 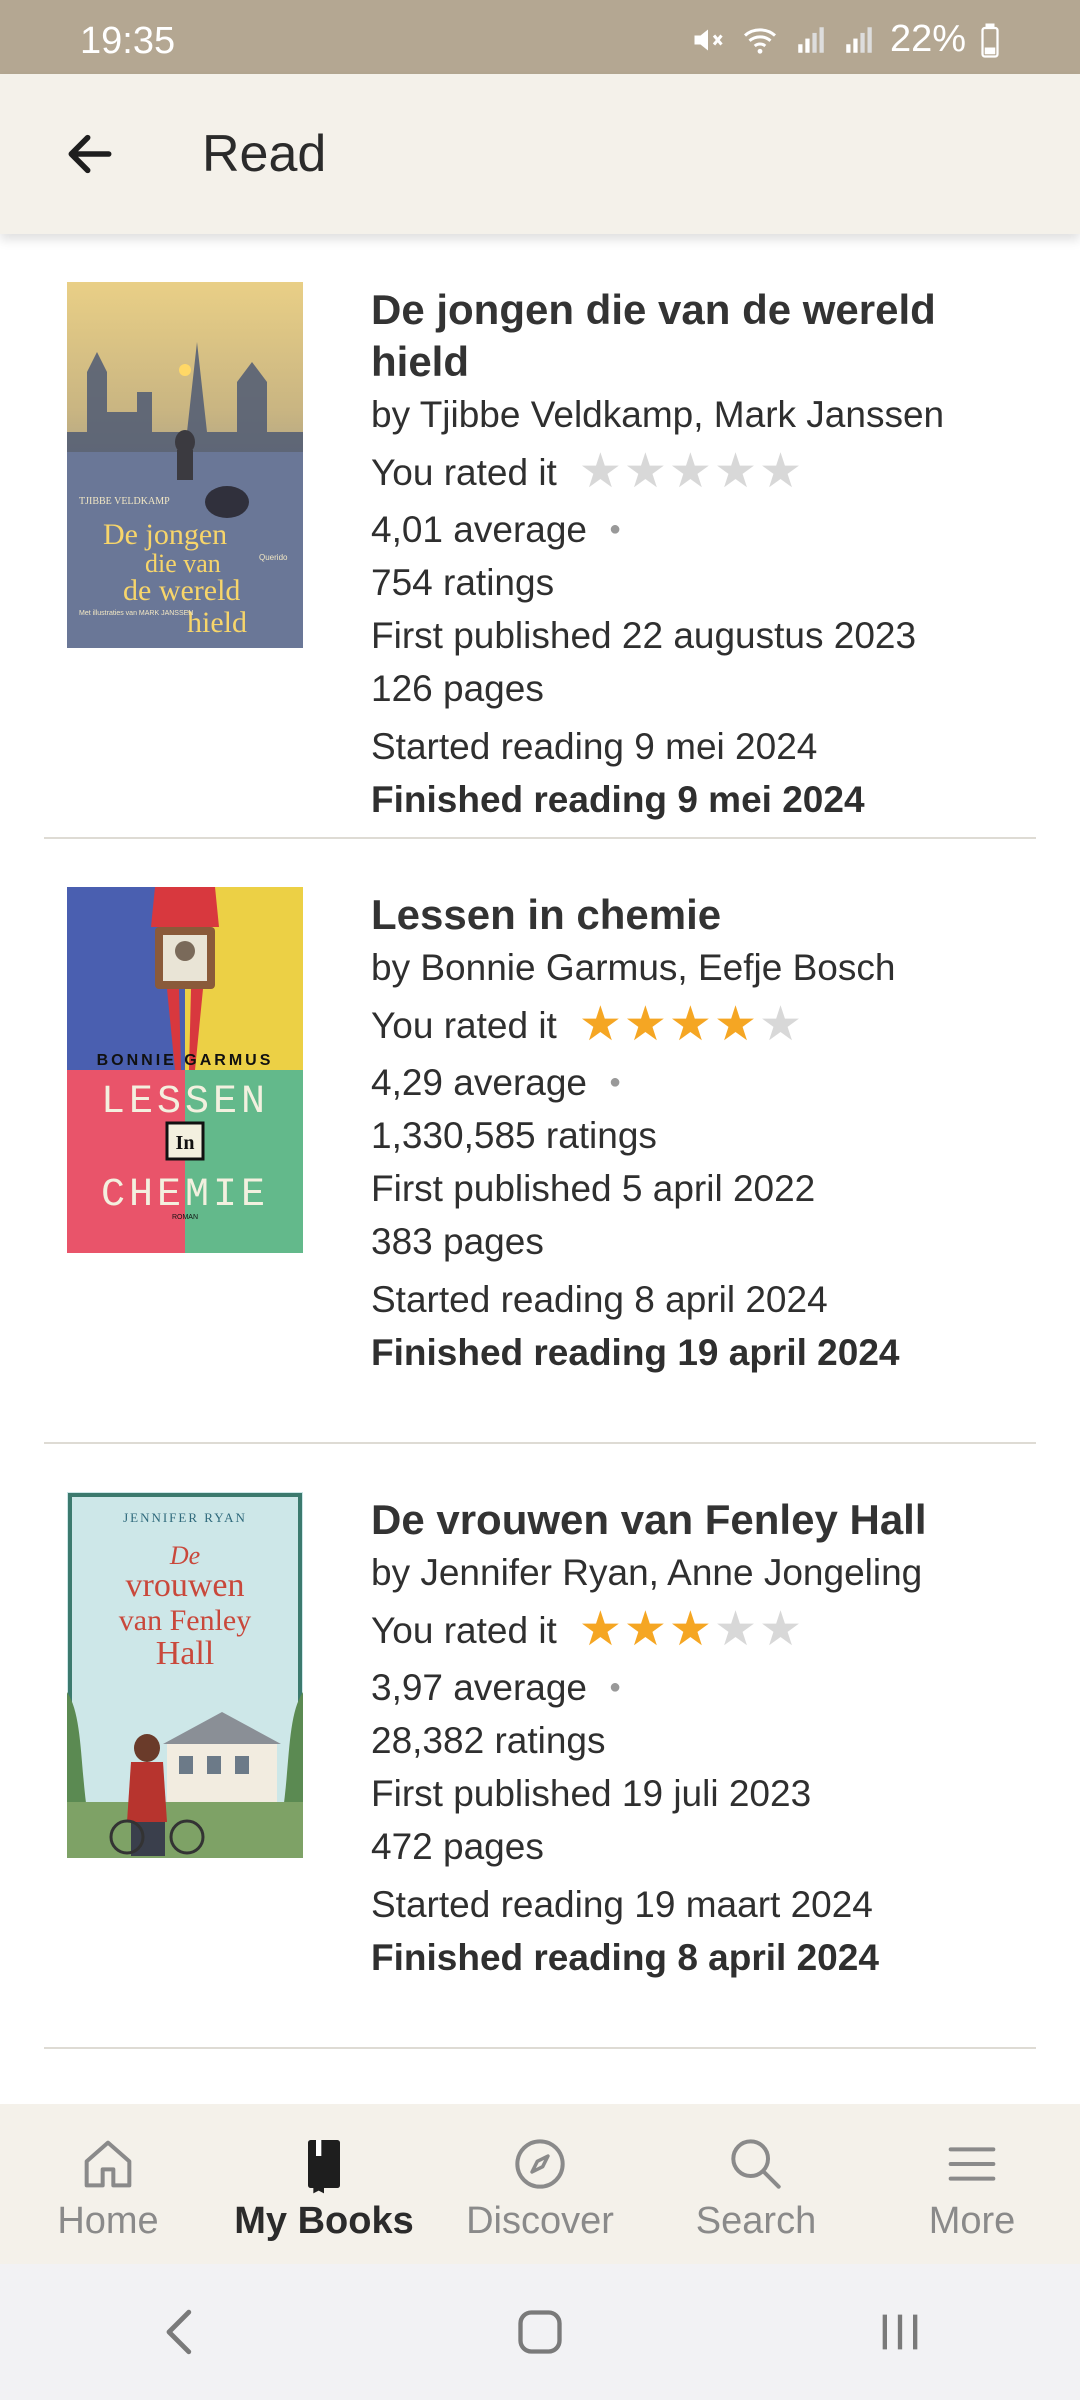 What do you see at coordinates (479, 1082) in the screenshot?
I see `average-rating: 4,29 average` at bounding box center [479, 1082].